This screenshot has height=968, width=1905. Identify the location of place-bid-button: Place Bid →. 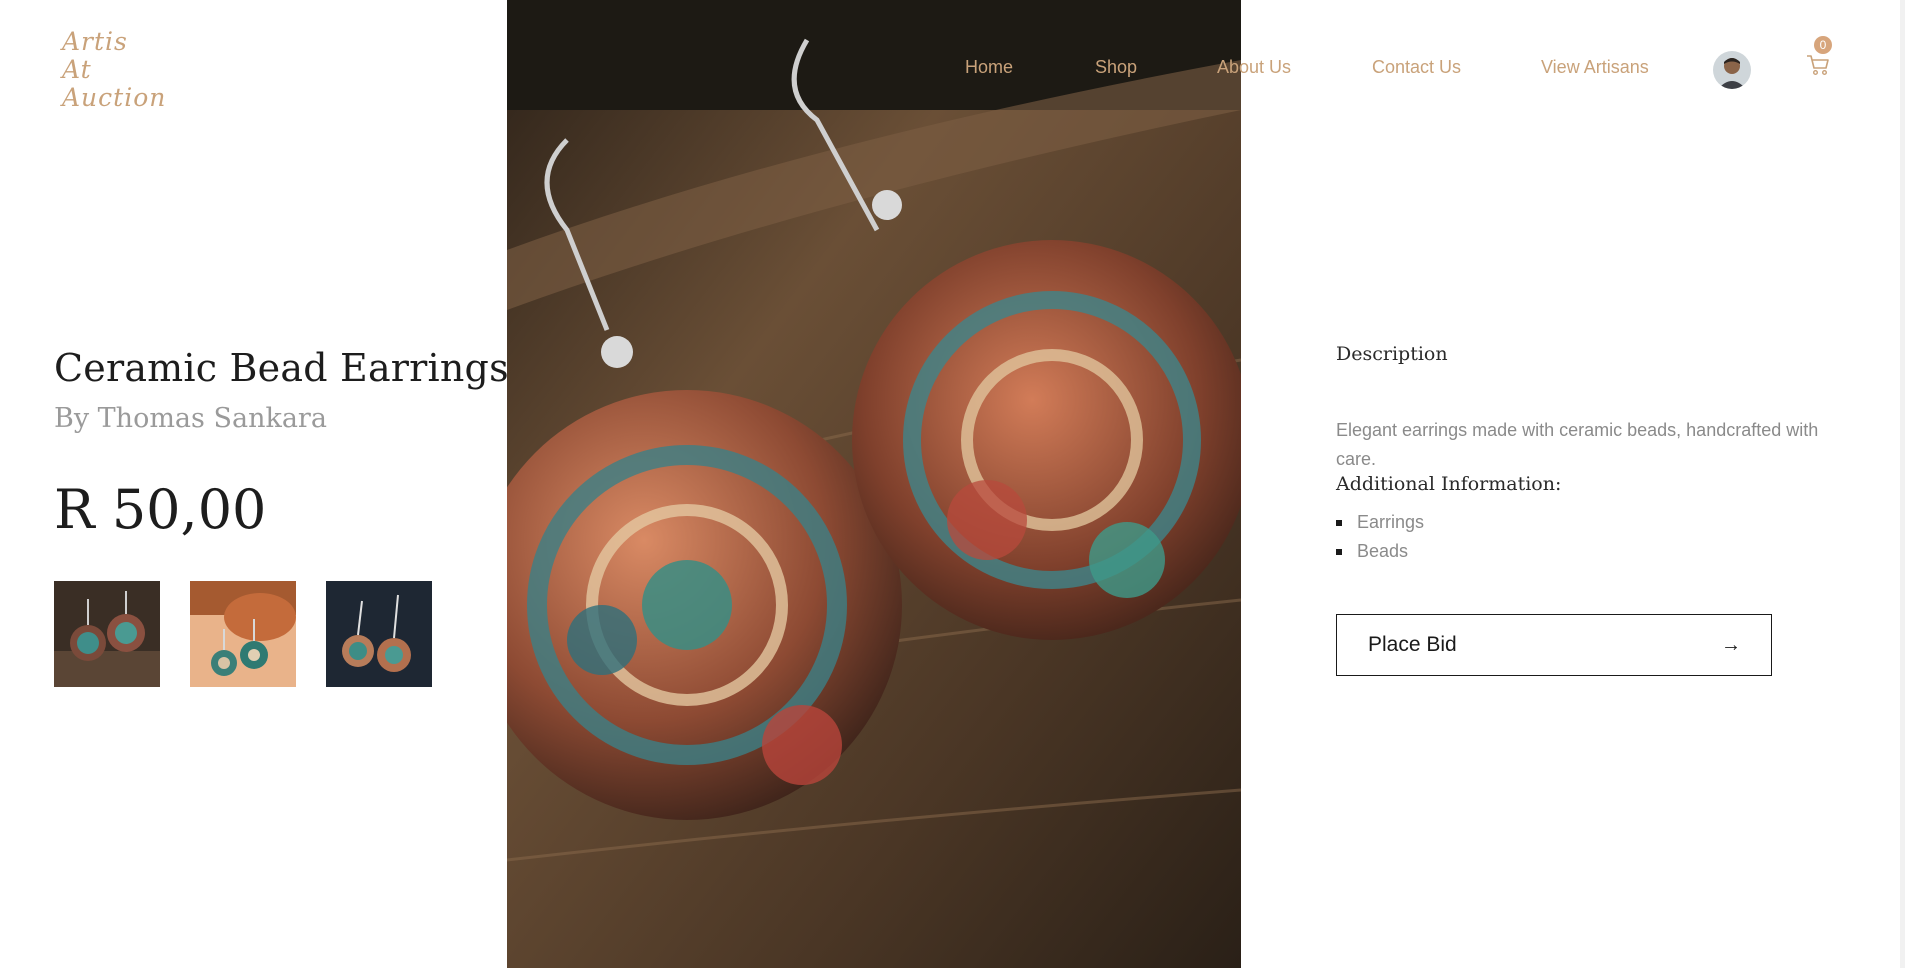
(1554, 645).